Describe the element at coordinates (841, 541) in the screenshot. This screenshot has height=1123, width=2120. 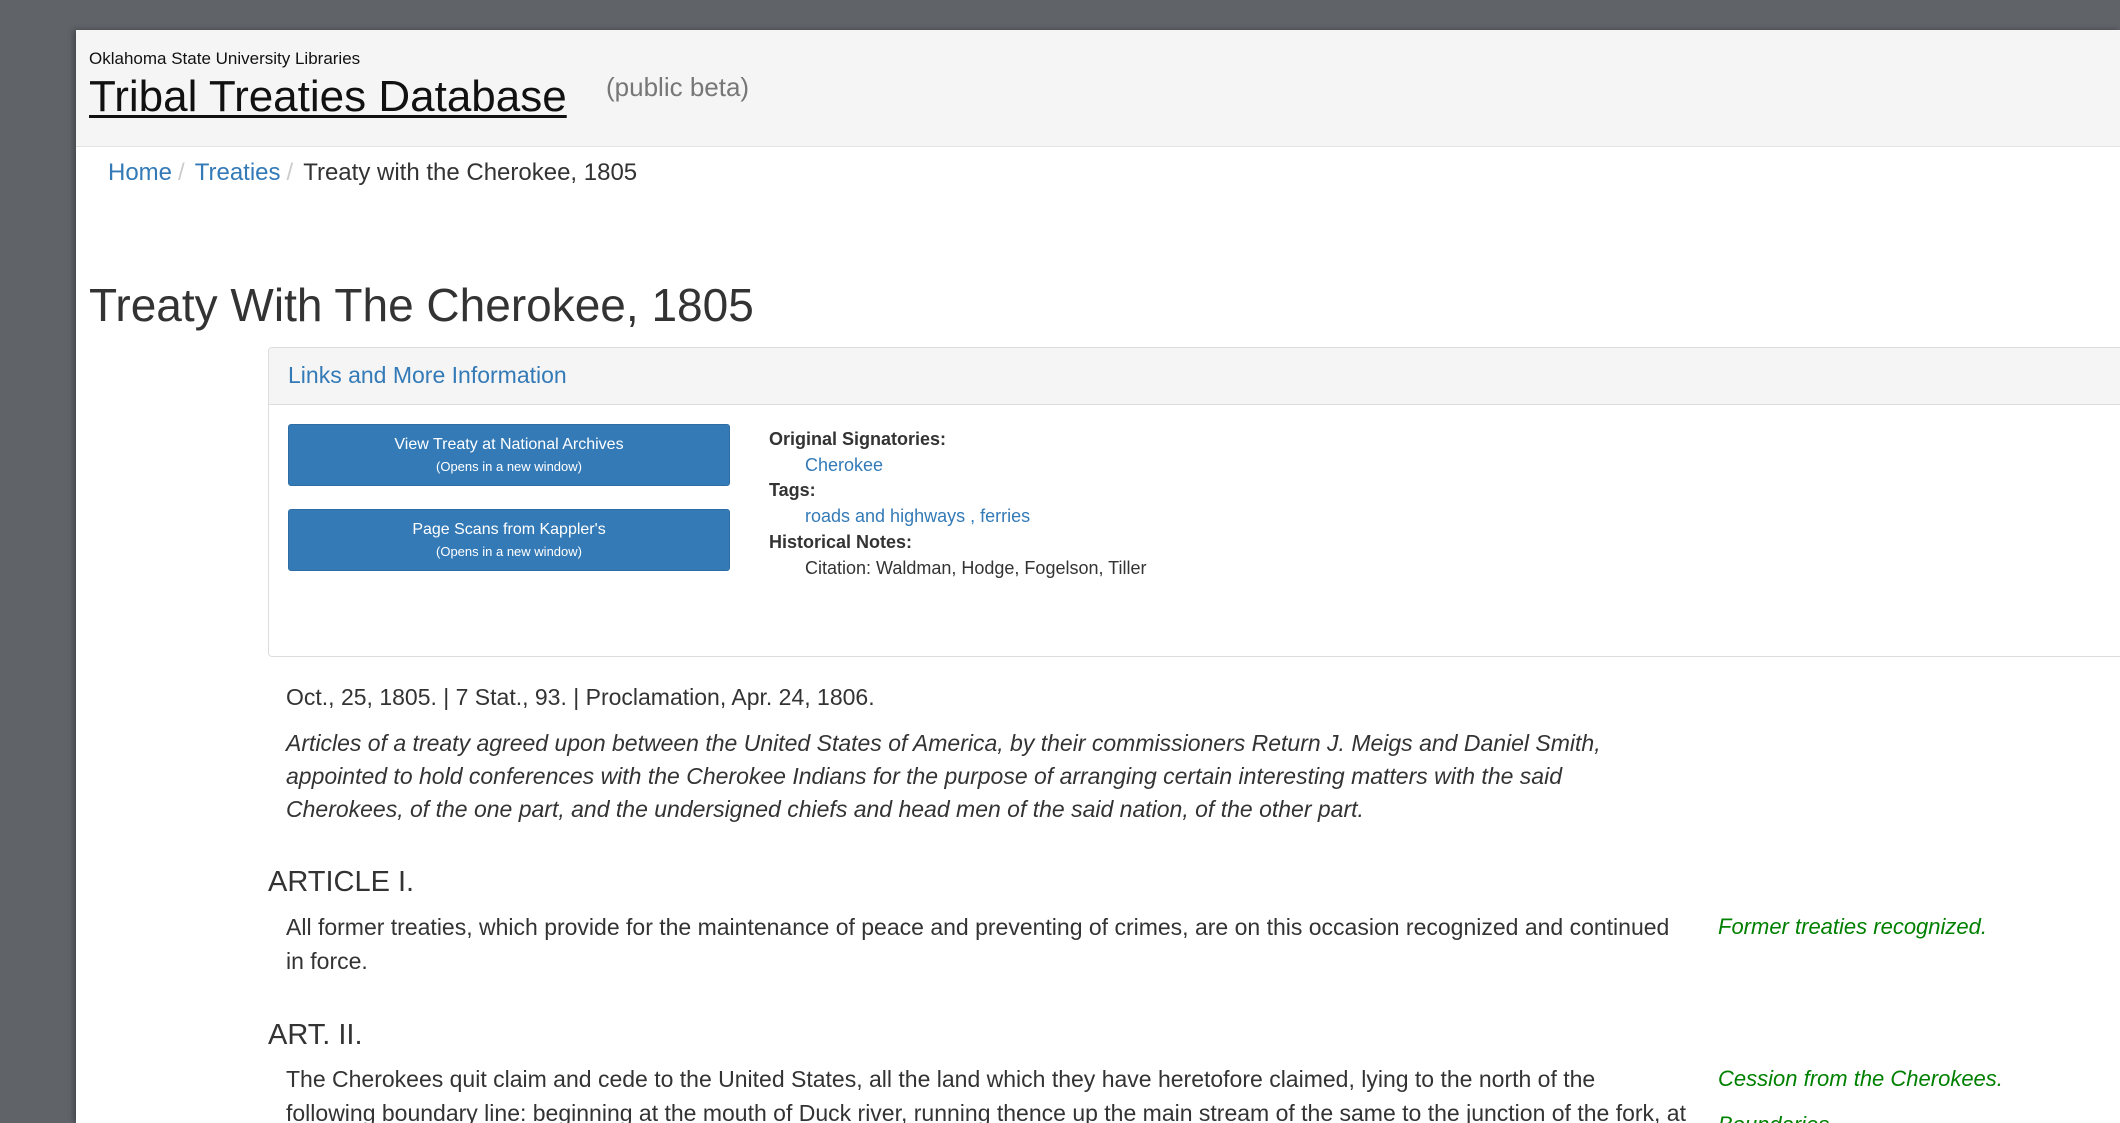
I see `historical-notes-label: Historical Notes:` at that location.